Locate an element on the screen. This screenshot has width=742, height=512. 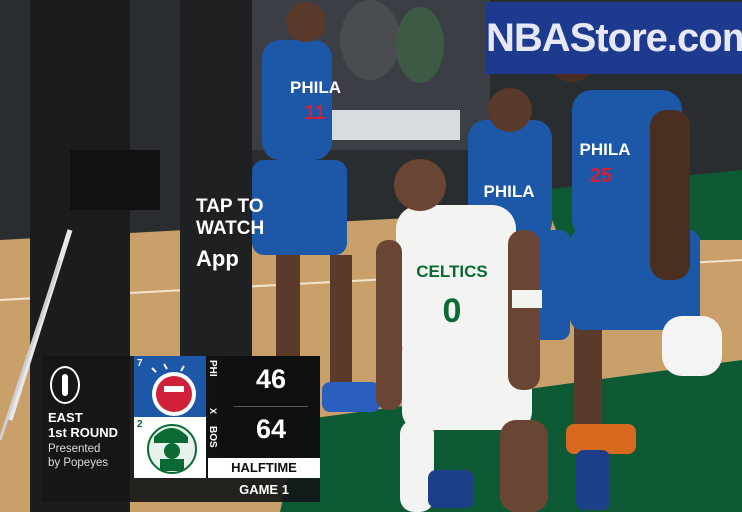
sixers-jersey-text-center: PHILA is located at coordinates (509, 191).